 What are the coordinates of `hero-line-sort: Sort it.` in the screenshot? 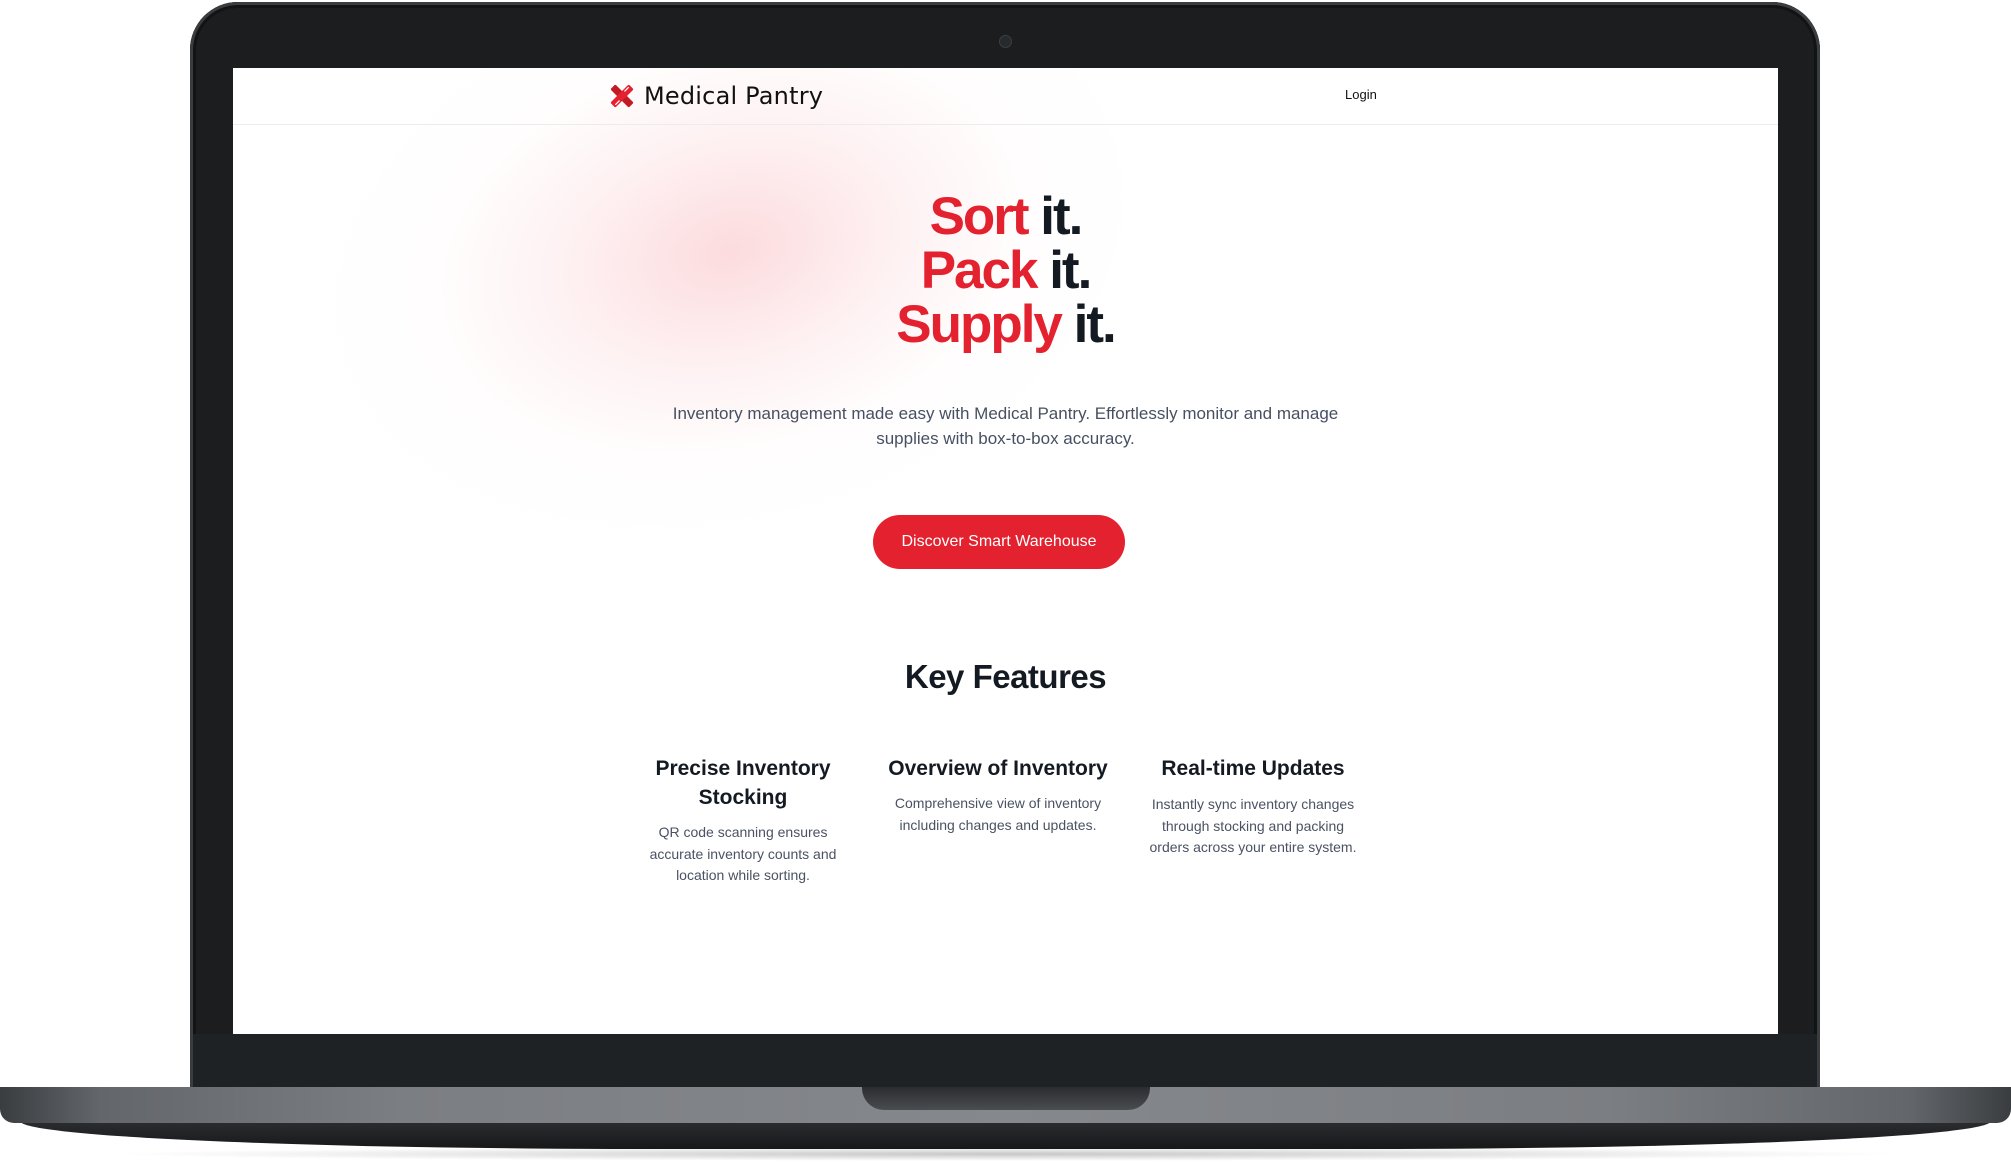 It's located at (1005, 217).